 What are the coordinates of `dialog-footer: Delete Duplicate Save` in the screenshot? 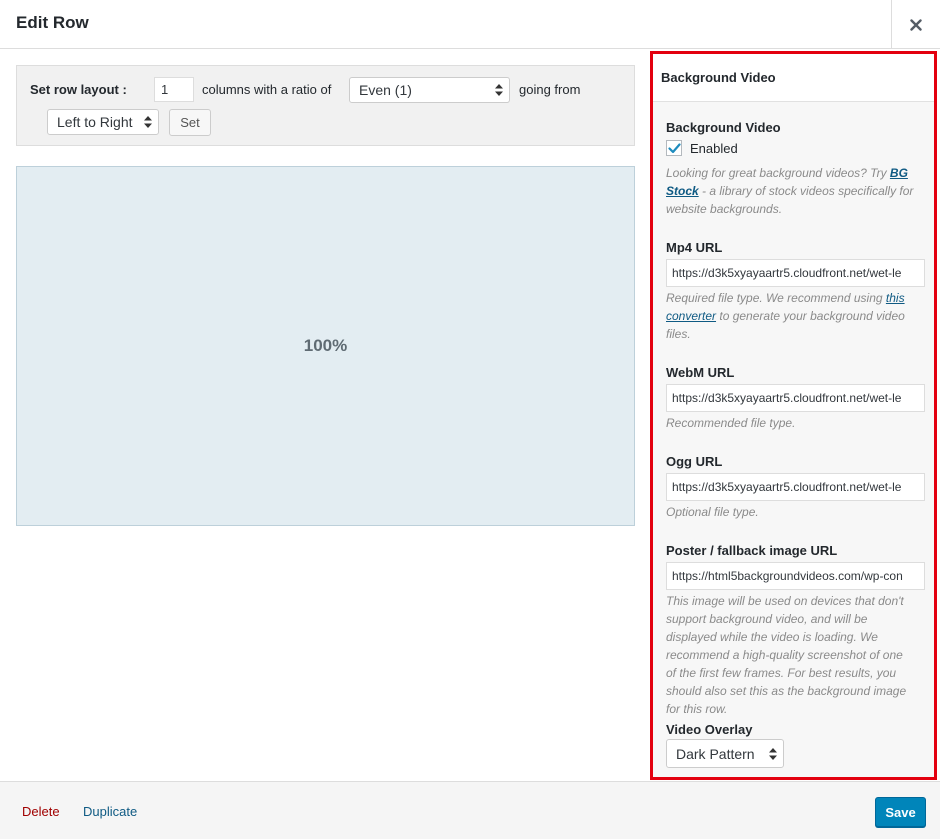 It's located at (470, 810).